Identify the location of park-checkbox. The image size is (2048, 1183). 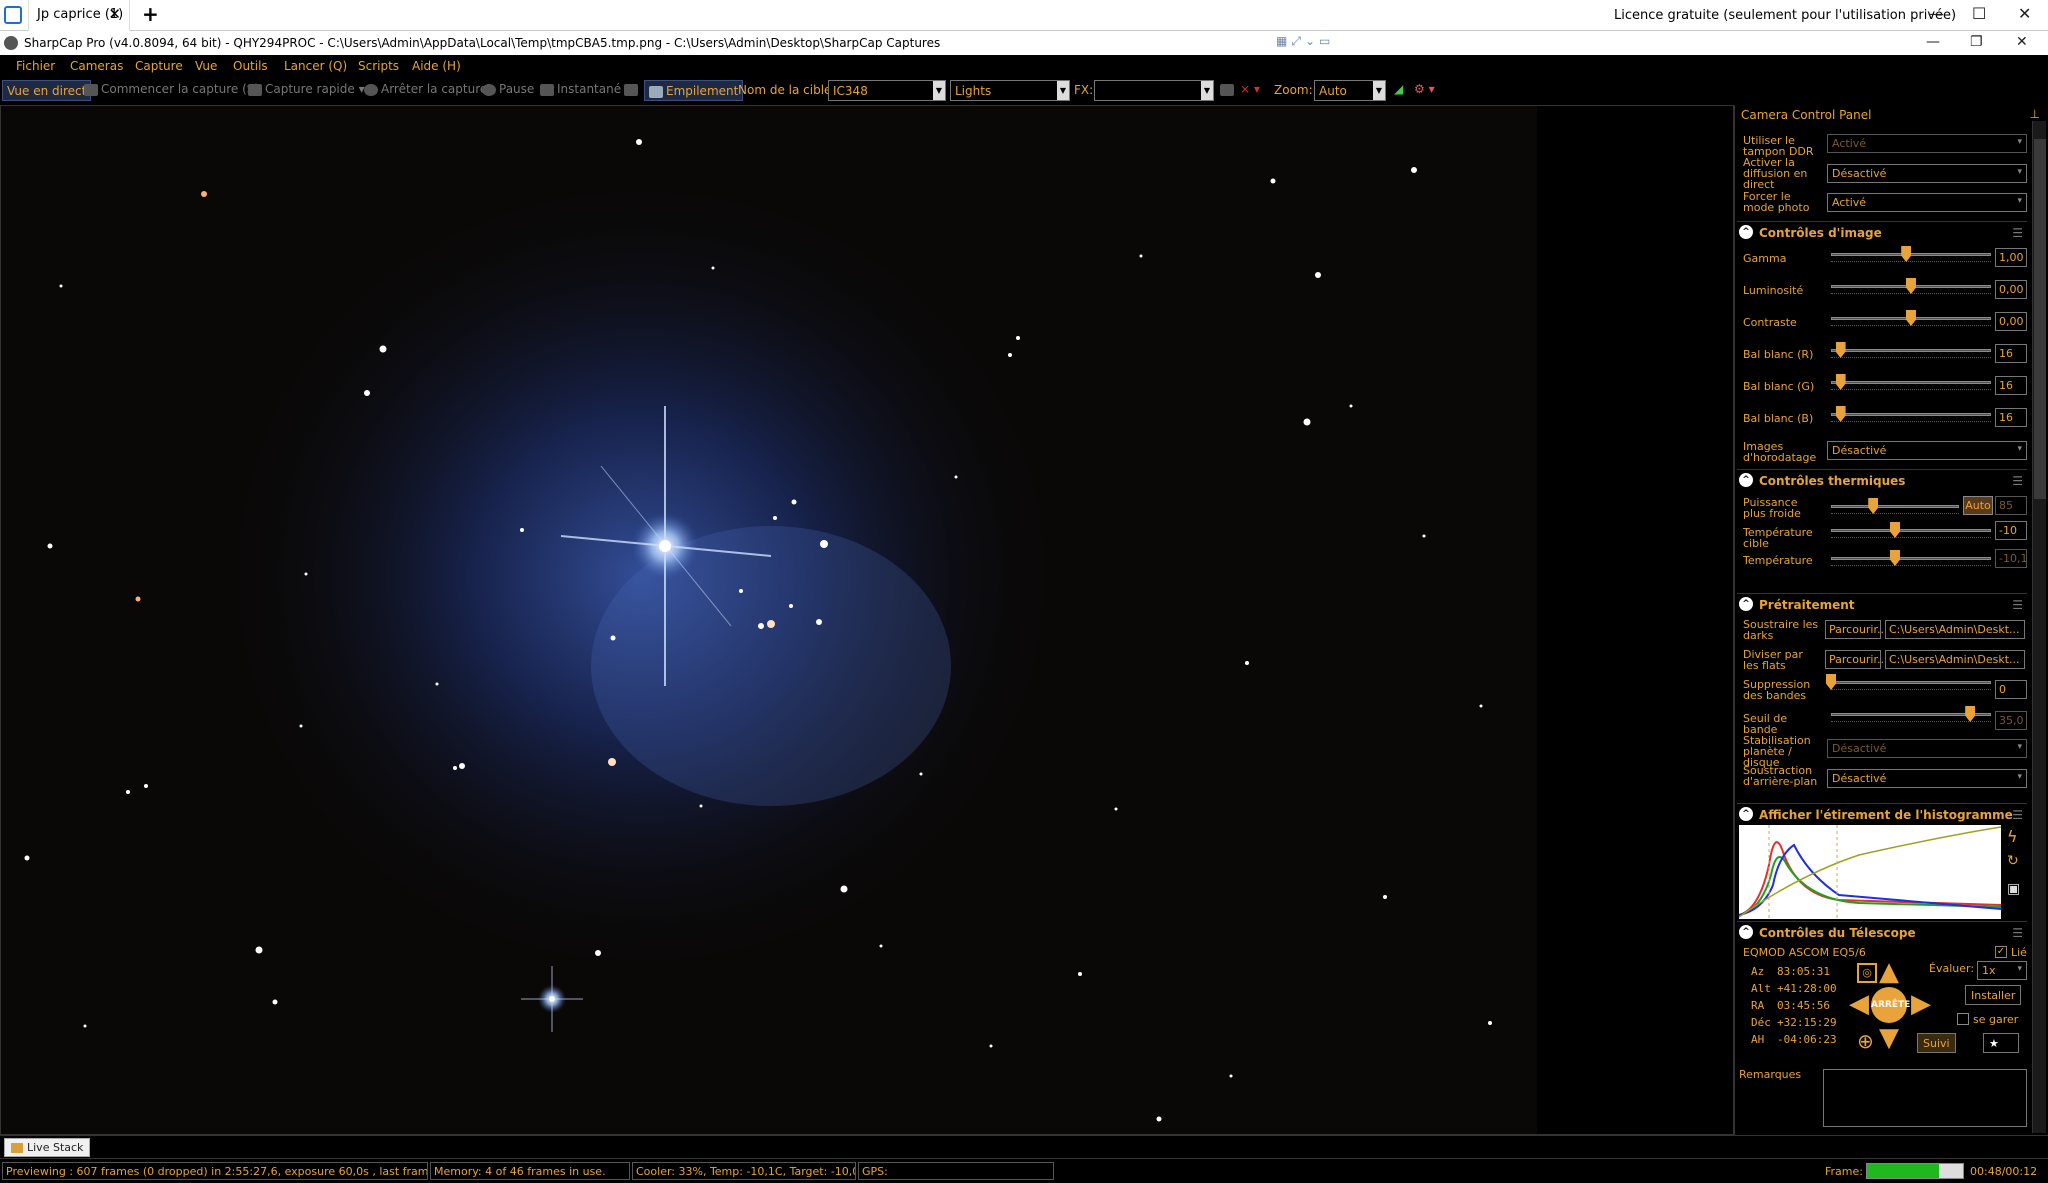
(1963, 1019).